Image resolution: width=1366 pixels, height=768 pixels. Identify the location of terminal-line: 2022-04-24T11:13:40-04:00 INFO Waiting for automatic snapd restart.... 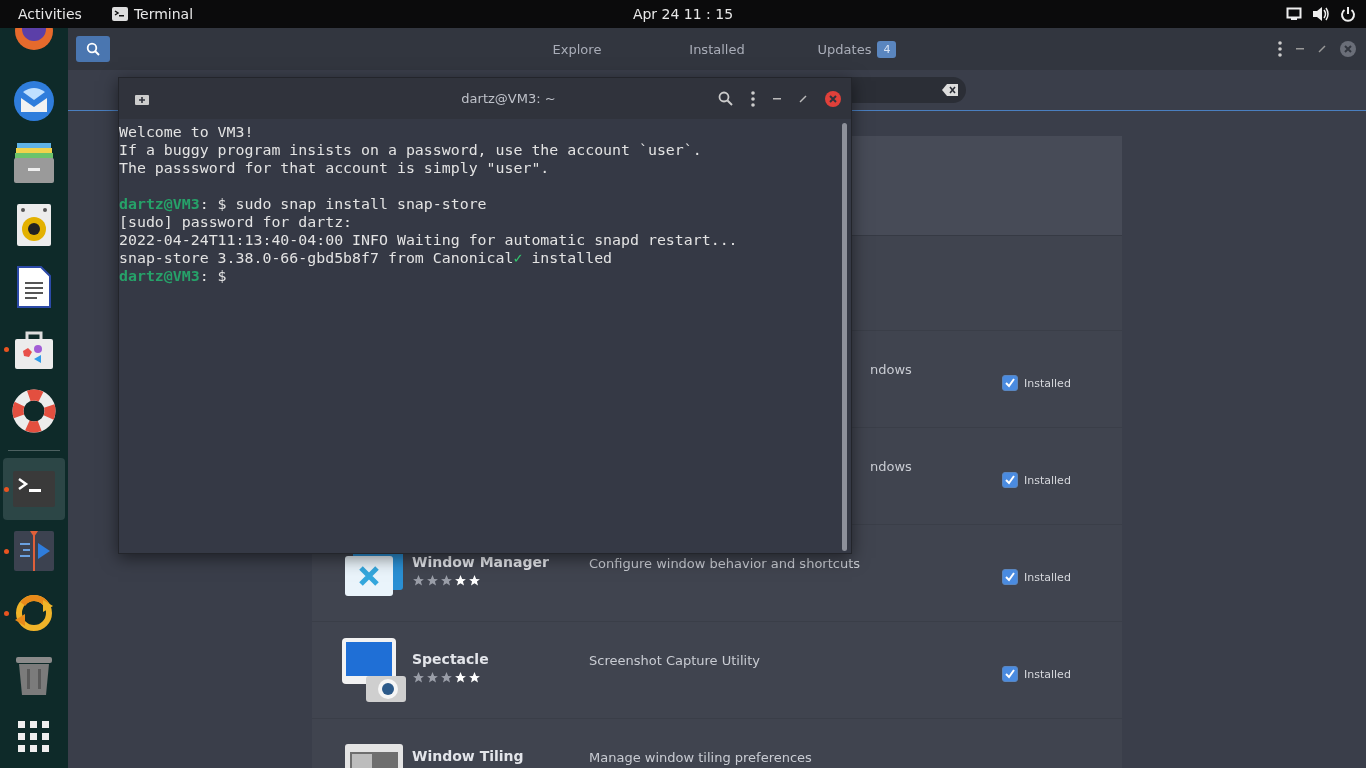
(429, 240).